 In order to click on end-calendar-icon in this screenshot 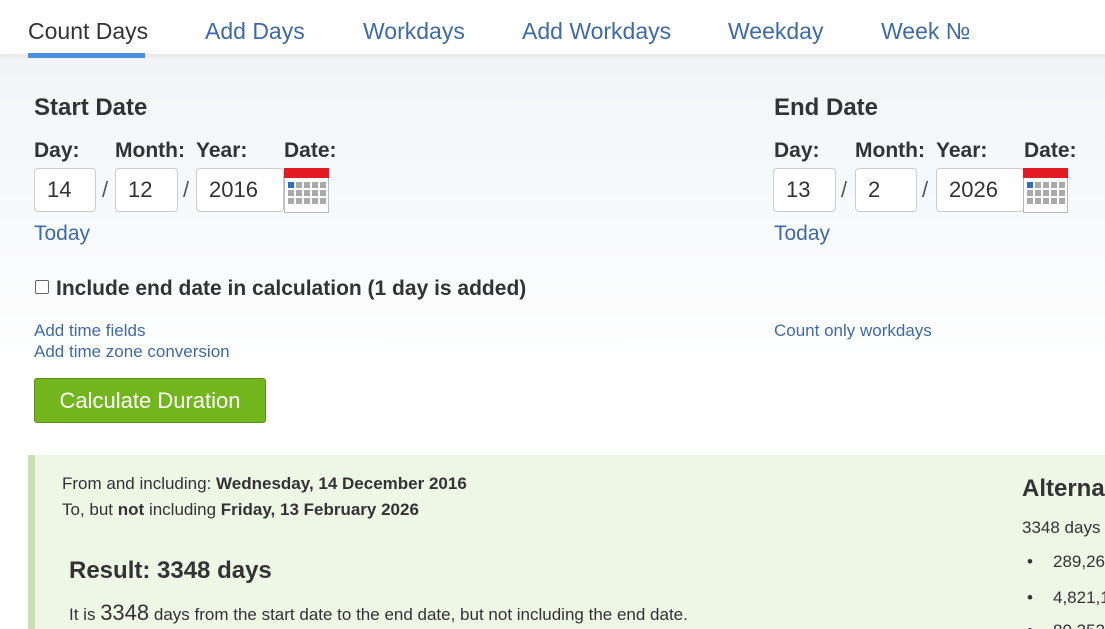, I will do `click(1045, 190)`.